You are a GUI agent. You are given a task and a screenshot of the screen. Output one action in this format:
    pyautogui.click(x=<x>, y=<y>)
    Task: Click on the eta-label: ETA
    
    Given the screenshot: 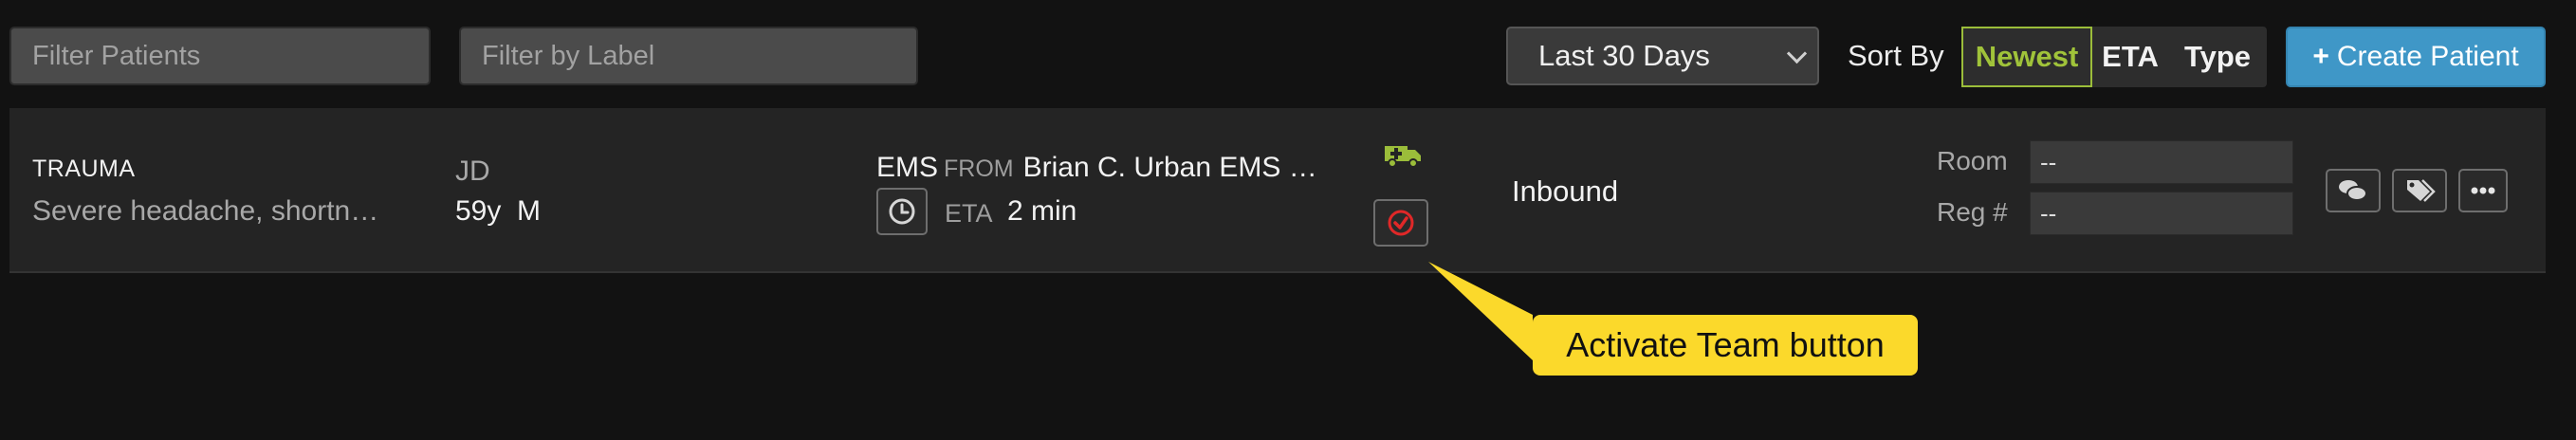 What is the action you would take?
    pyautogui.click(x=969, y=213)
    